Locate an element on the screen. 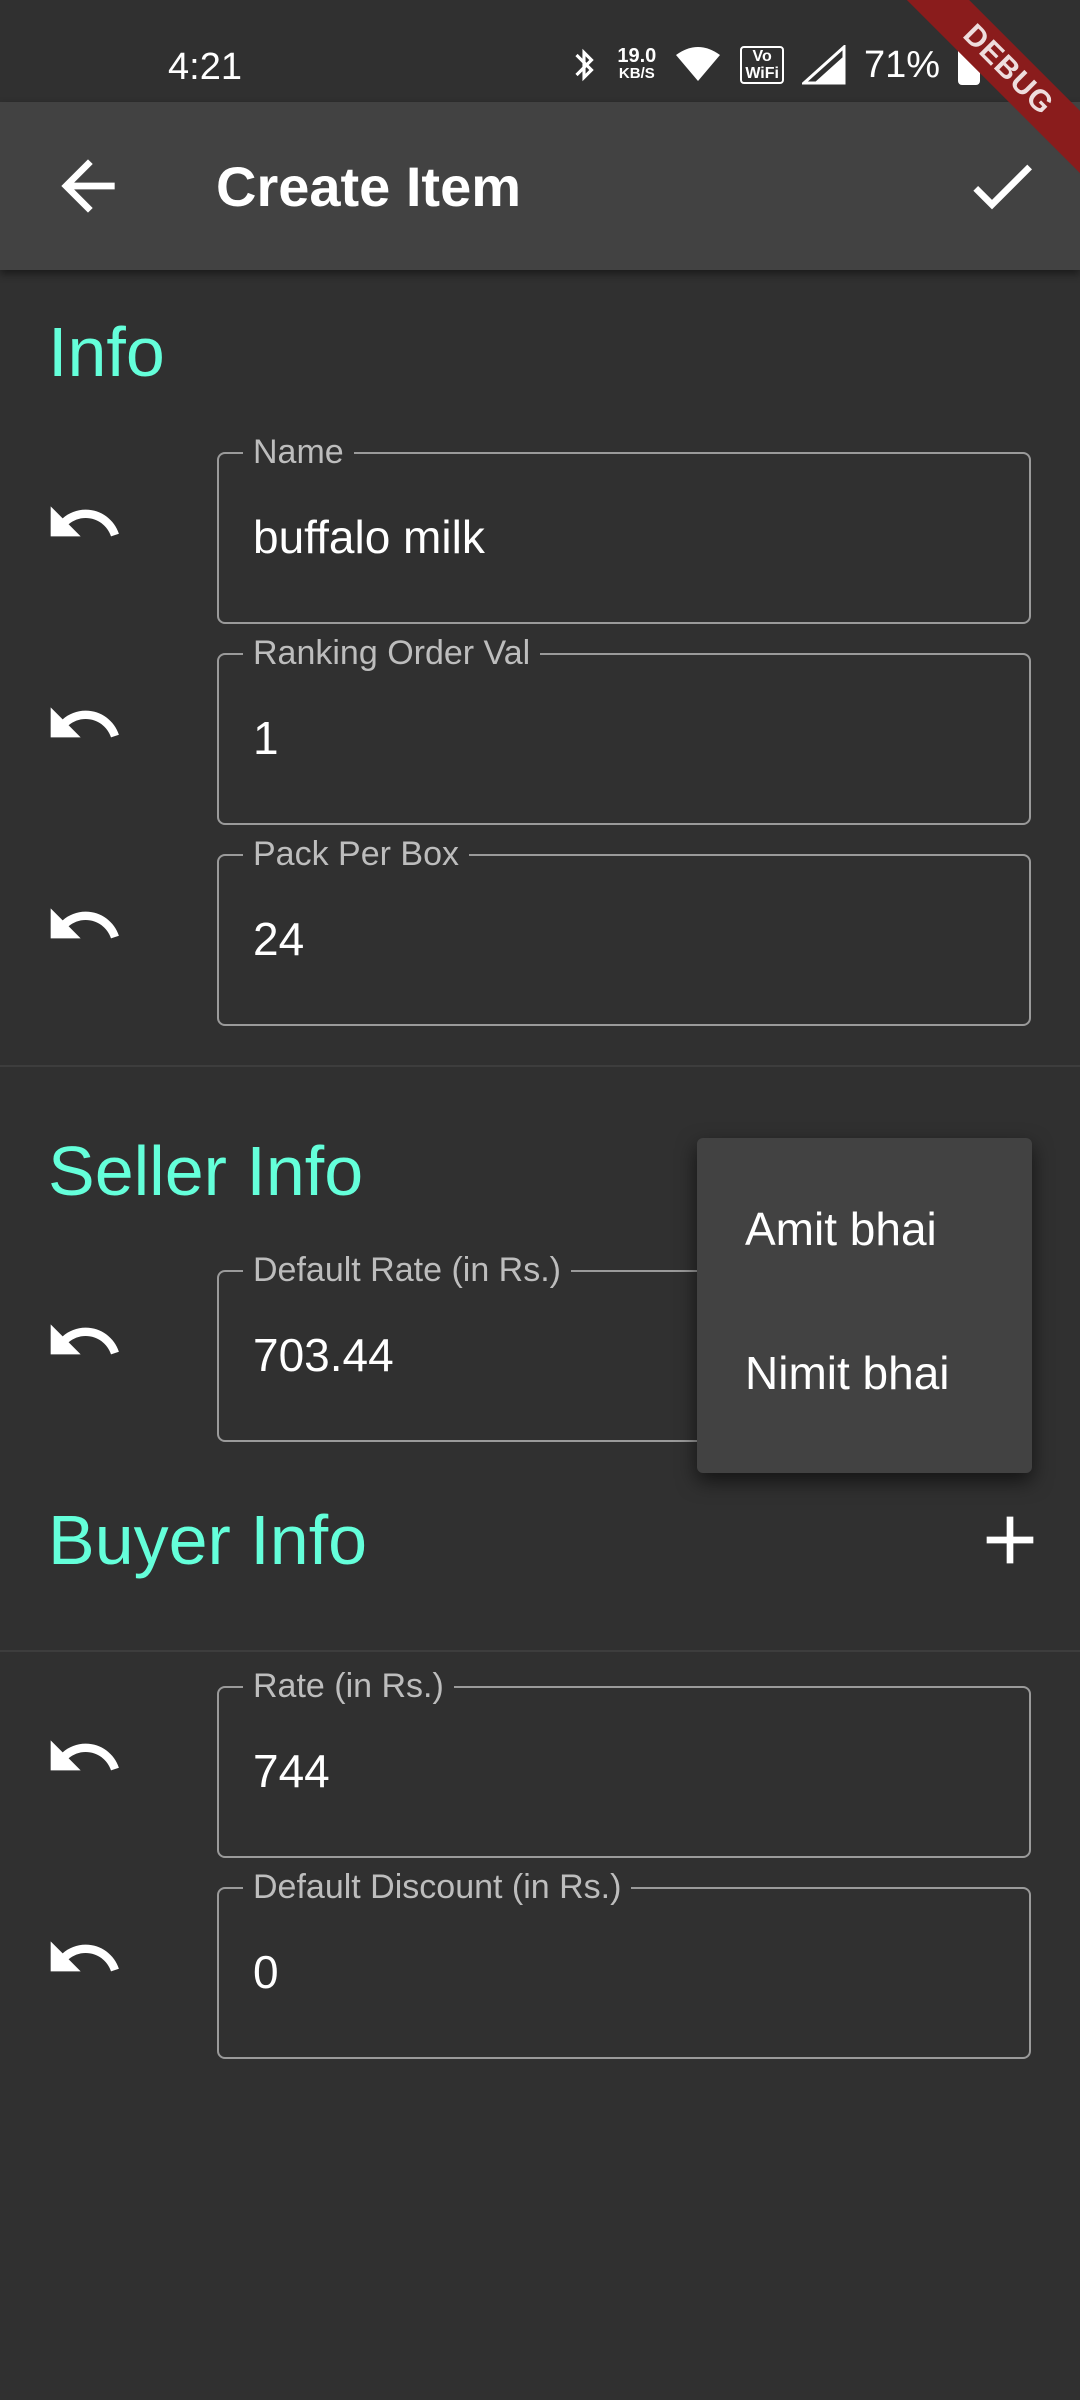 The height and width of the screenshot is (2400, 1080). ranking-order-field: Ranking Order Val 1 is located at coordinates (624, 729).